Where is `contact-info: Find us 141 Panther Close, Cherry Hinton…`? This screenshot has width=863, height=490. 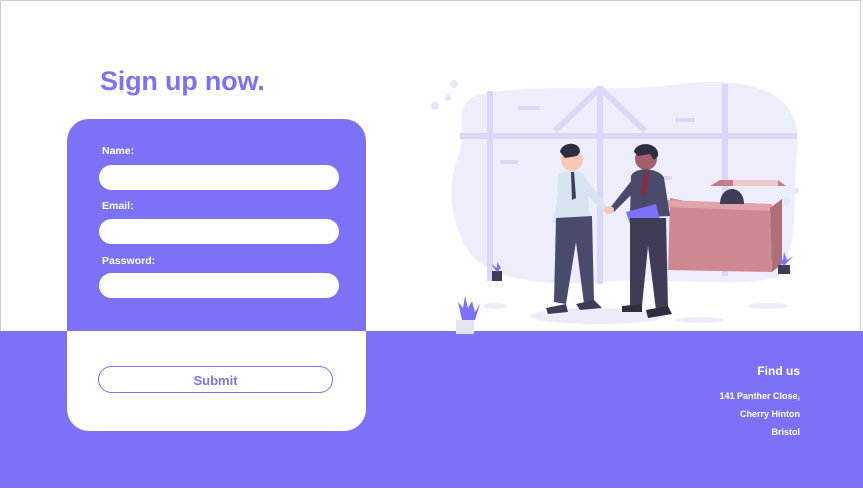
contact-info: Find us 141 Panther Close, Cherry Hinton… is located at coordinates (759, 402).